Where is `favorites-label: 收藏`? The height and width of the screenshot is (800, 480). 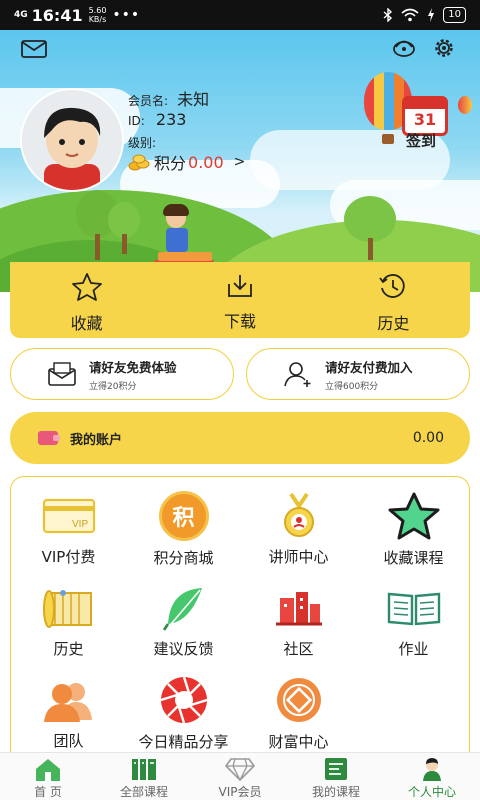 favorites-label: 收藏 is located at coordinates (86, 323).